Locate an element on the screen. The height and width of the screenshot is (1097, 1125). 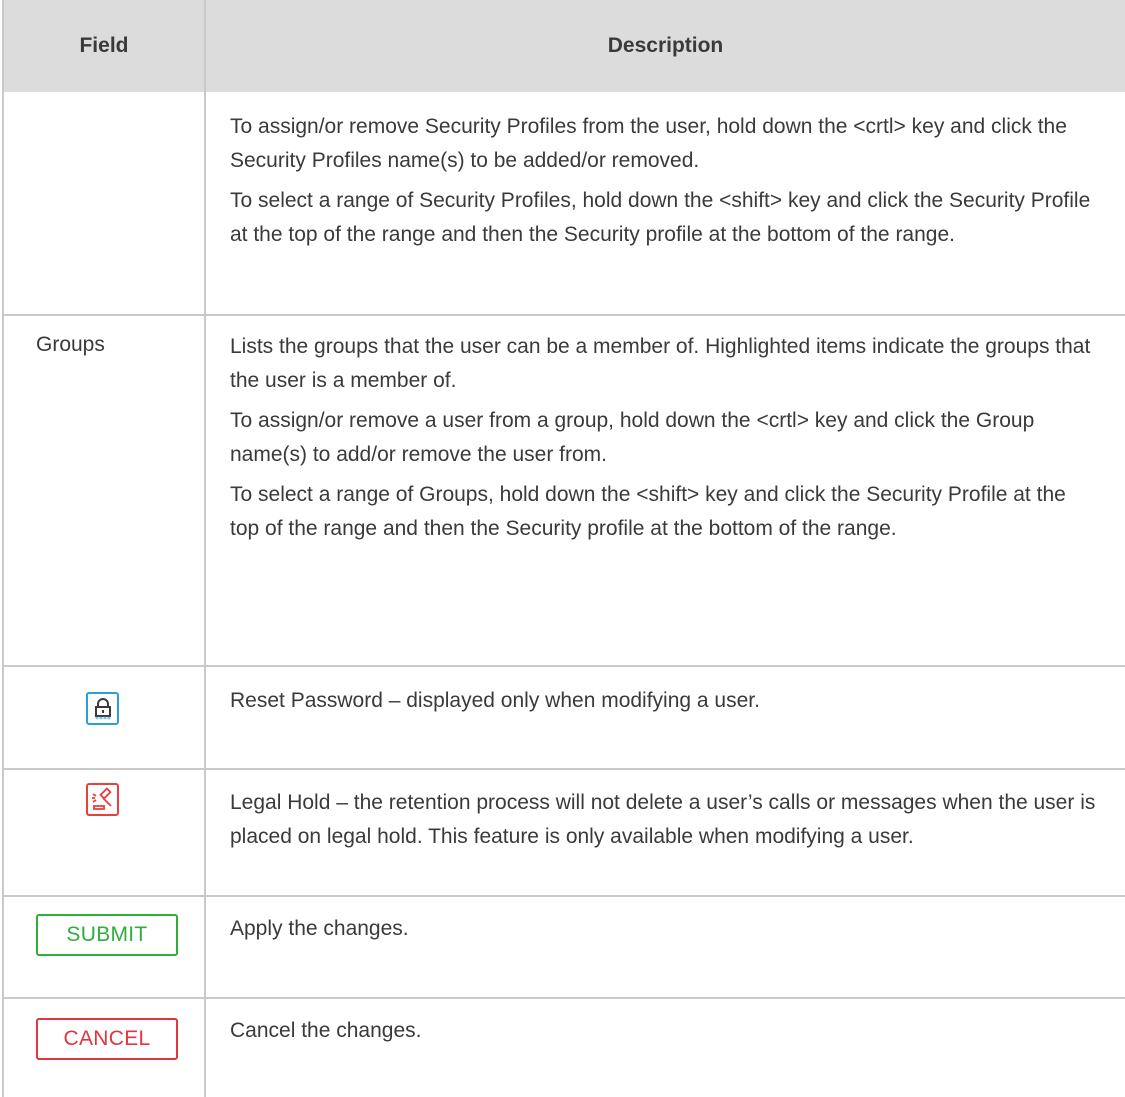
description-paragraph: Apply the changes. is located at coordinates (319, 928).